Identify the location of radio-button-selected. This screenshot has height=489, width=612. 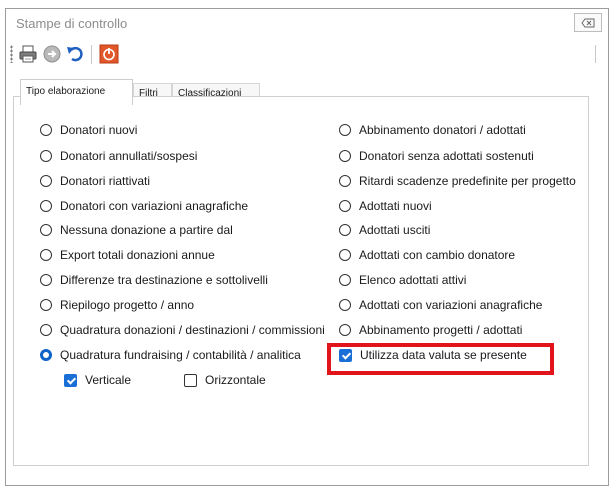
(46, 355).